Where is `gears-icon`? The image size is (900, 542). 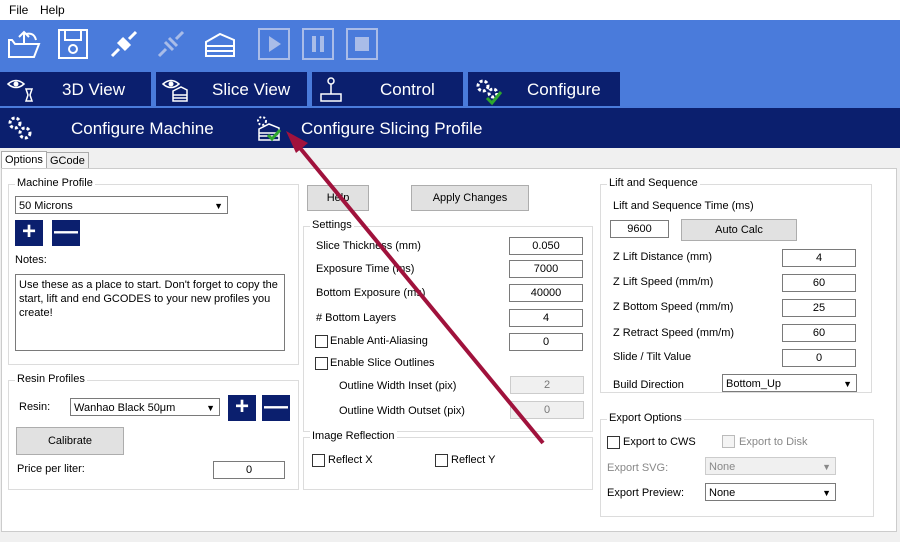
gears-icon is located at coordinates (20, 128).